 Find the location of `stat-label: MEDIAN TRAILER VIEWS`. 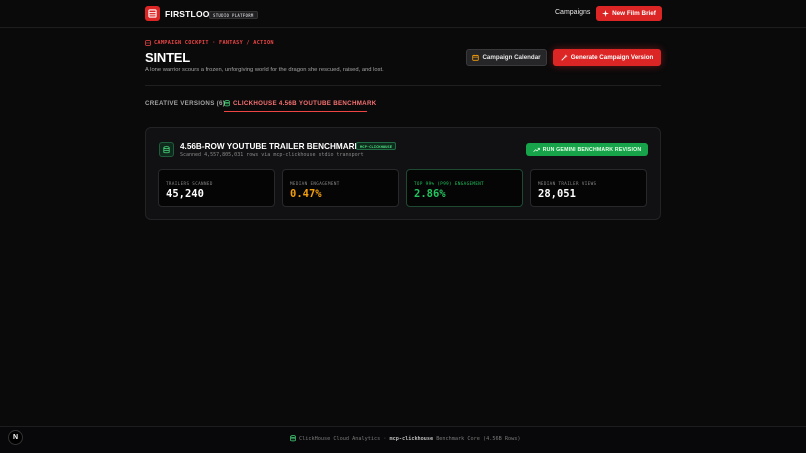

stat-label: MEDIAN TRAILER VIEWS is located at coordinates (567, 183).